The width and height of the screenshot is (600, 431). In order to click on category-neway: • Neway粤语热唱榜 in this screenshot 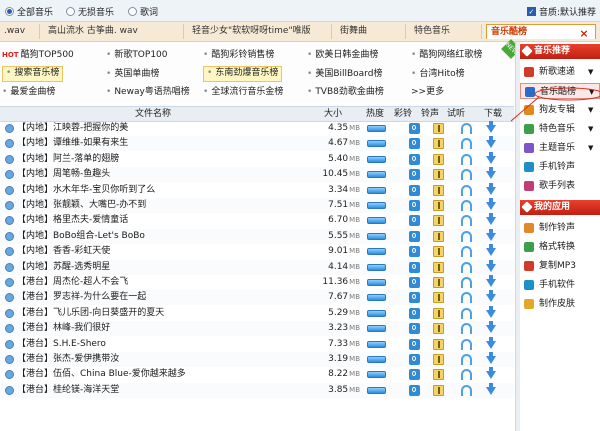, I will do `click(148, 92)`.